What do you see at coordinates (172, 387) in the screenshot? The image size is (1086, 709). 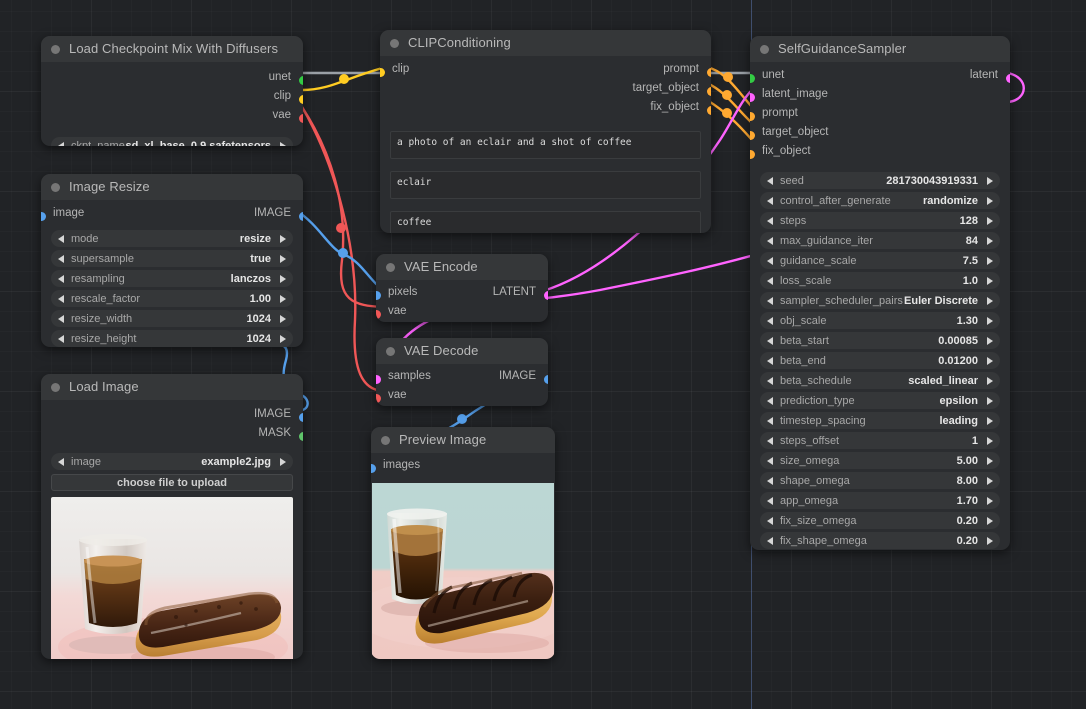 I see `node-title-bar: Load Image` at bounding box center [172, 387].